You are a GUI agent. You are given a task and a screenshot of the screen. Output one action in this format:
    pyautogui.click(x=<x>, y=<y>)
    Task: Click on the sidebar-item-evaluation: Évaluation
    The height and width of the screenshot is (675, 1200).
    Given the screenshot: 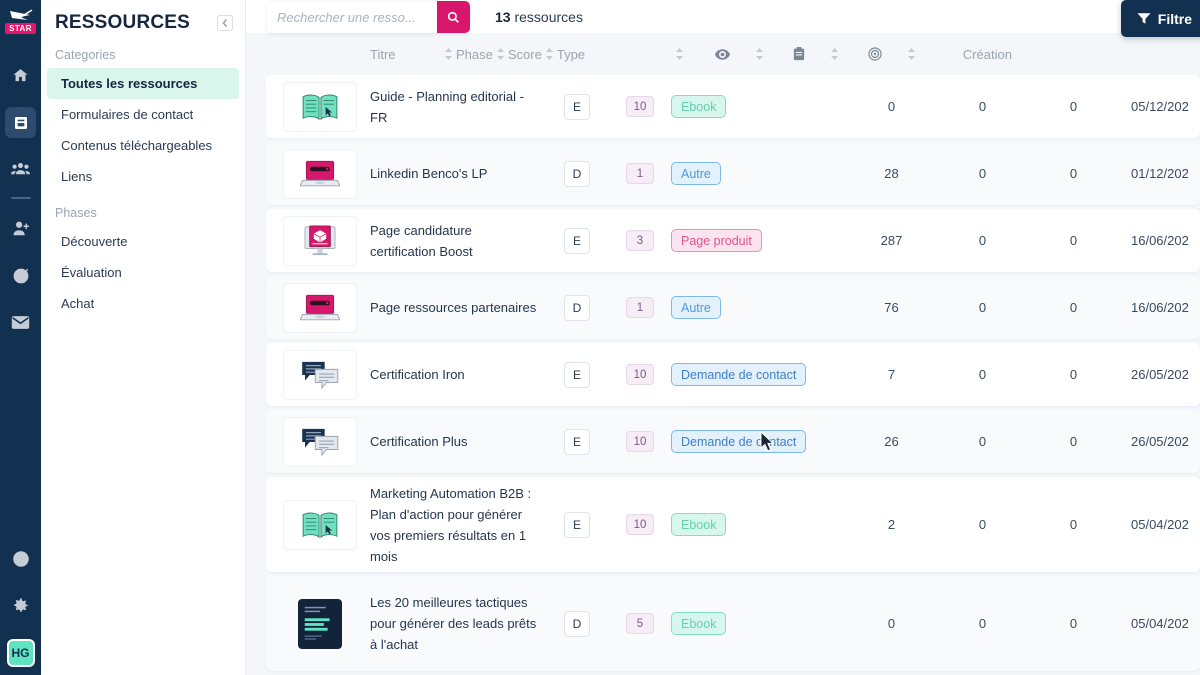 What is the action you would take?
    pyautogui.click(x=143, y=272)
    